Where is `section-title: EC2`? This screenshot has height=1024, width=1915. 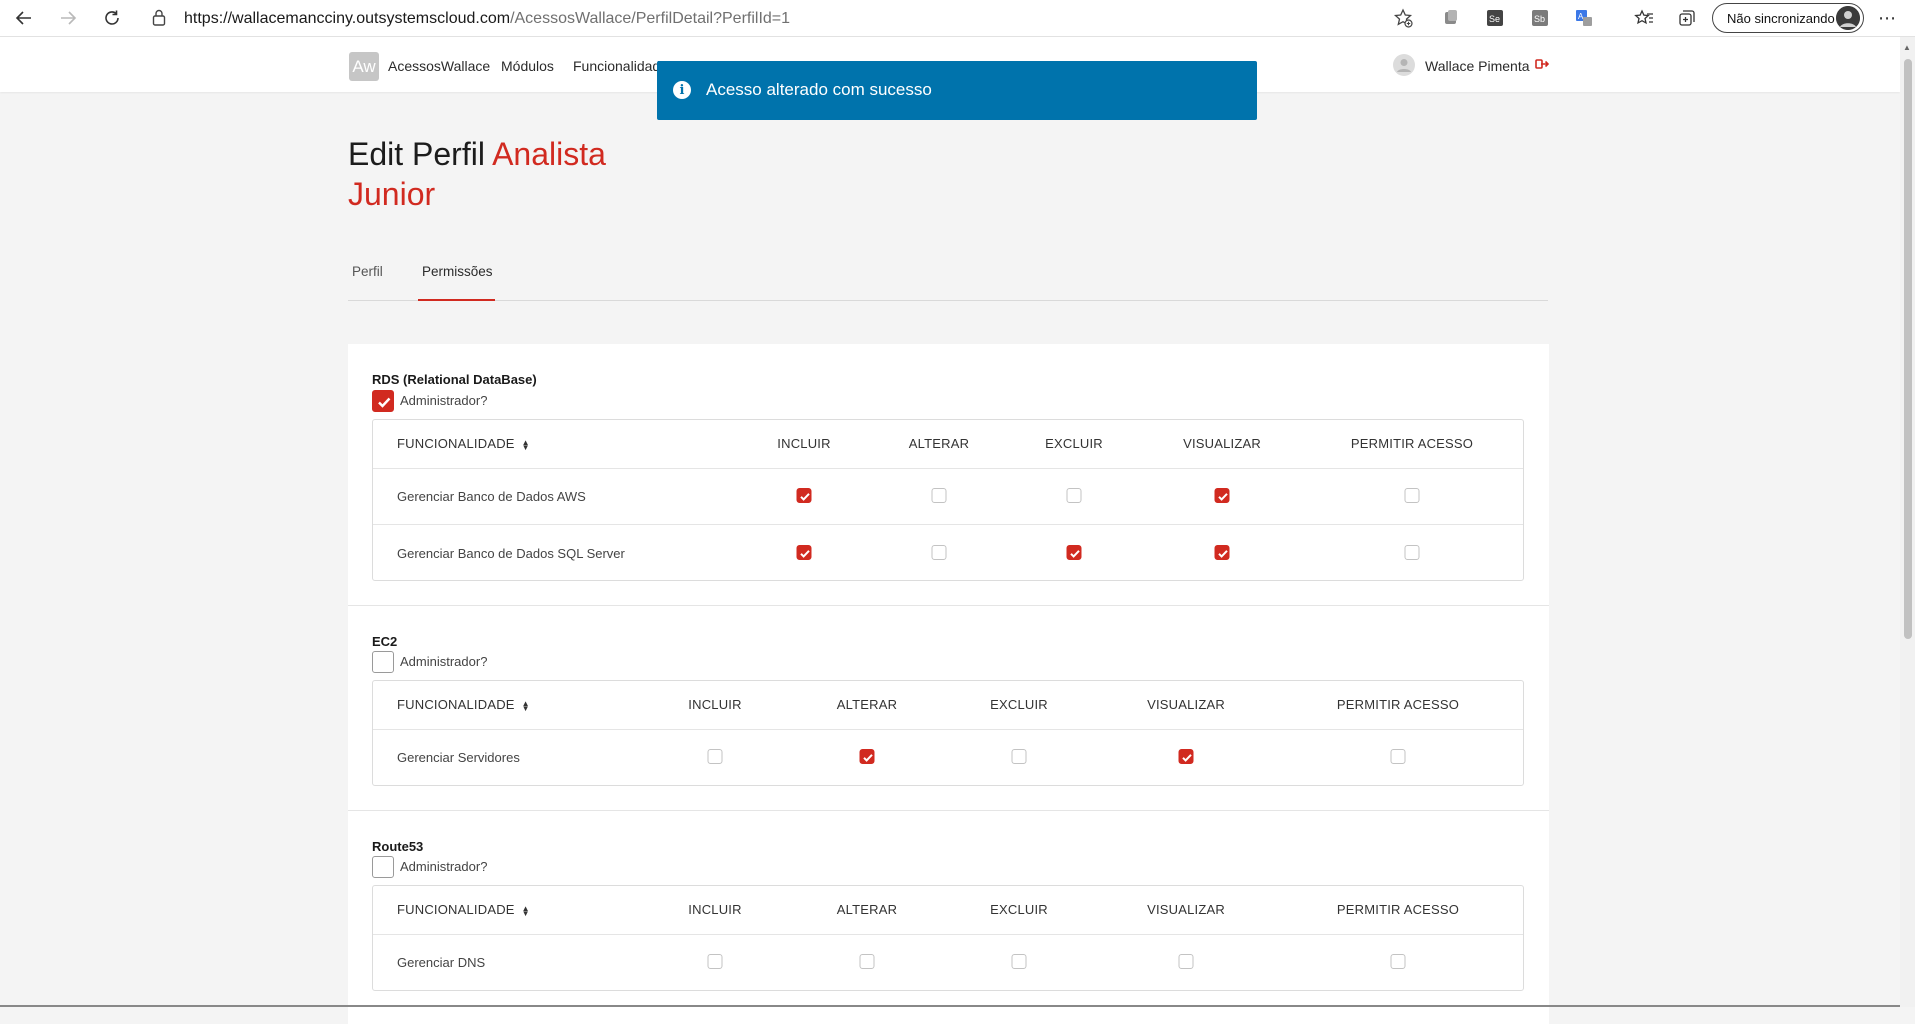 section-title: EC2 is located at coordinates (385, 641).